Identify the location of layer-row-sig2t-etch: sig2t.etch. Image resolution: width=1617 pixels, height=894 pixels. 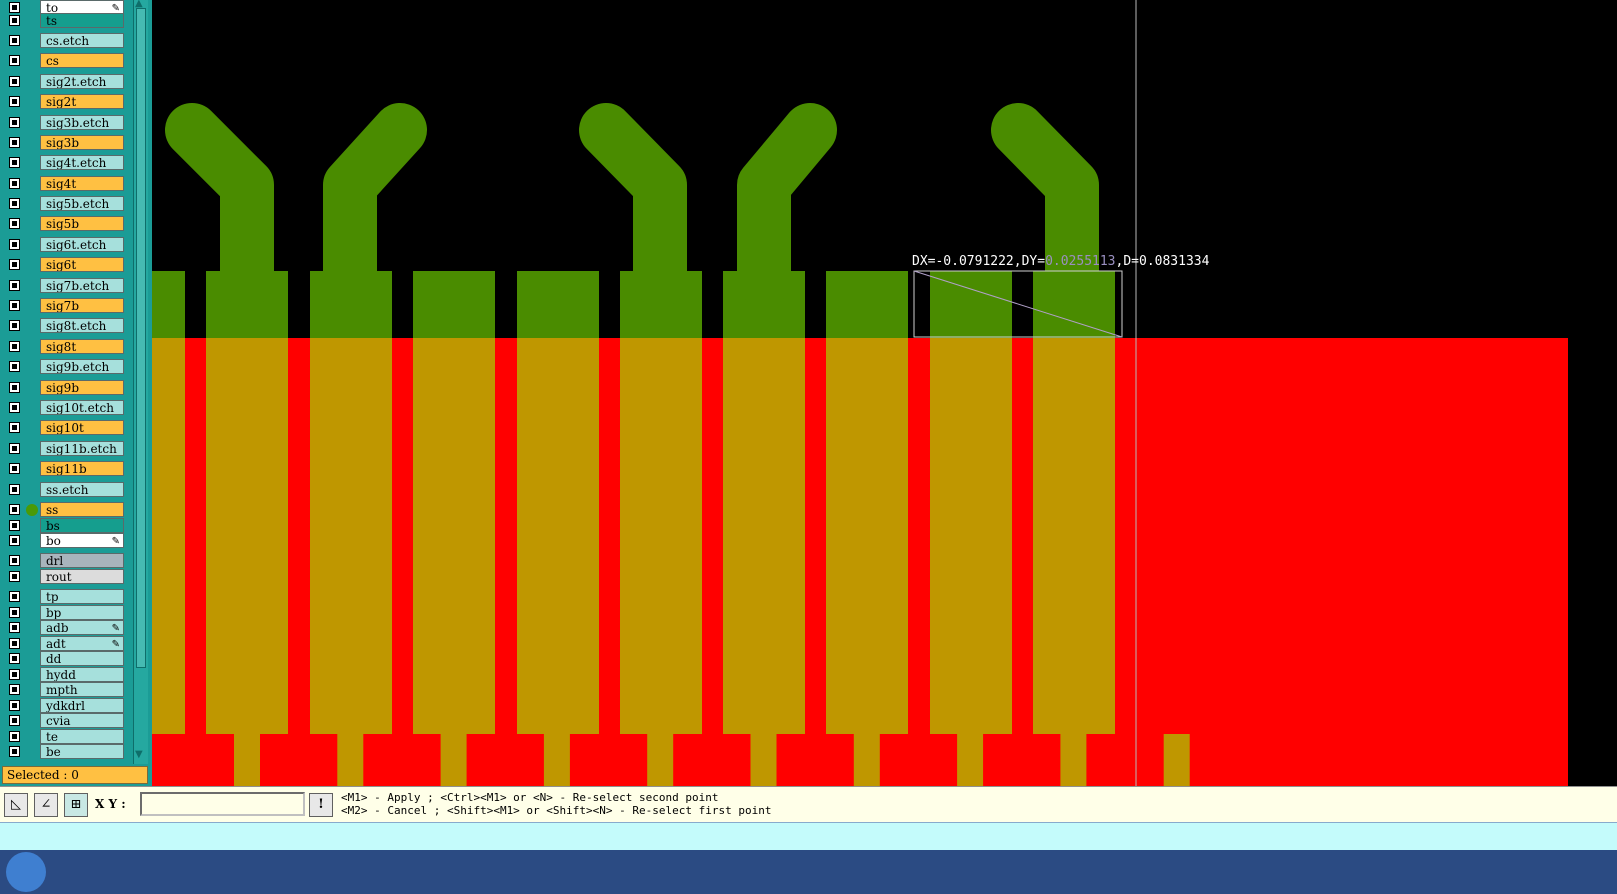
(64, 82).